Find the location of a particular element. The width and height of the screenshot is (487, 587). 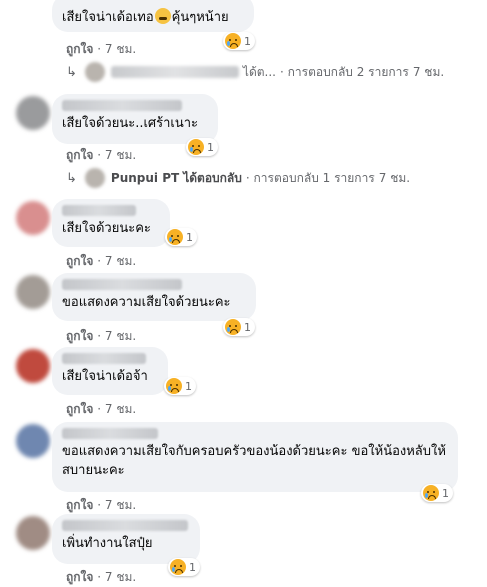

reply-author-name is located at coordinates (174, 72).